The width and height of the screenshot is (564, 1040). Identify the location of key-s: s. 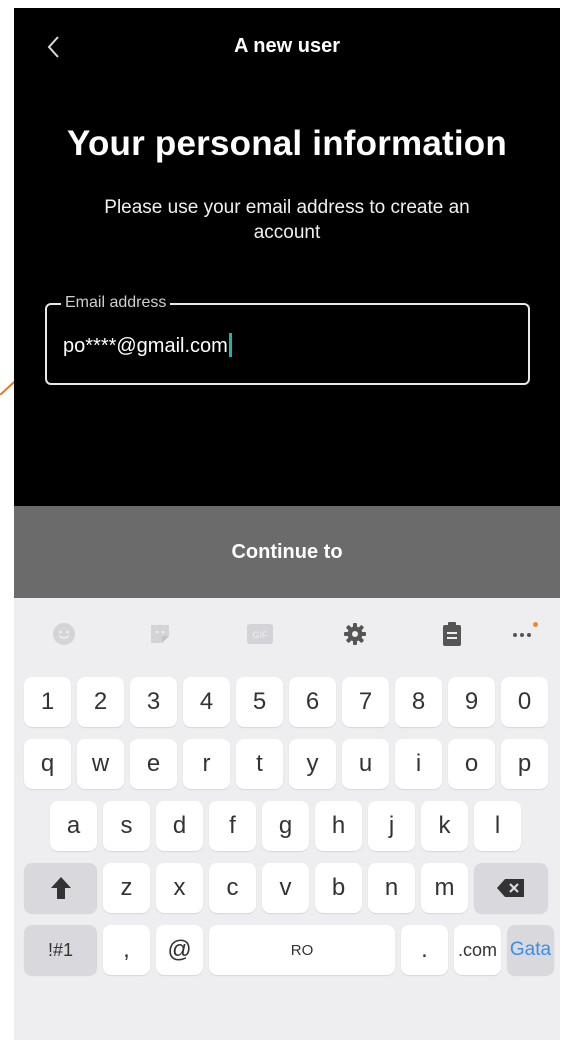
(126, 826).